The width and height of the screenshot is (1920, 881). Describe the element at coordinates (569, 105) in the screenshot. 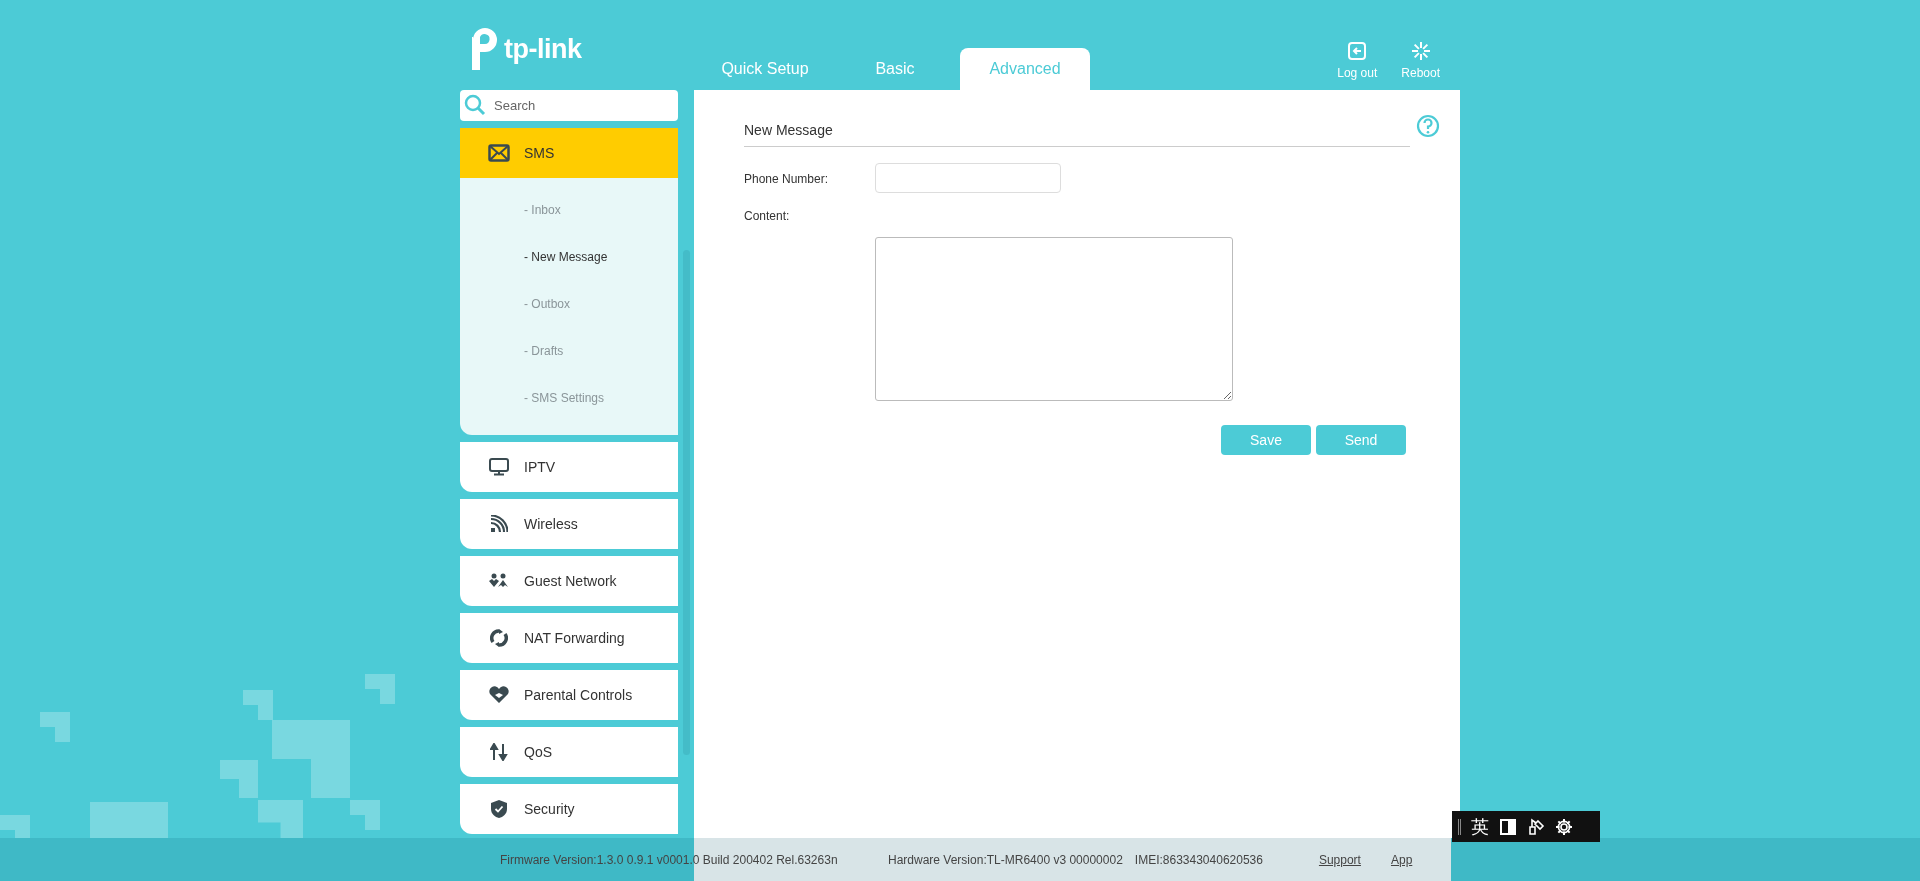

I see `search-field: Search` at that location.